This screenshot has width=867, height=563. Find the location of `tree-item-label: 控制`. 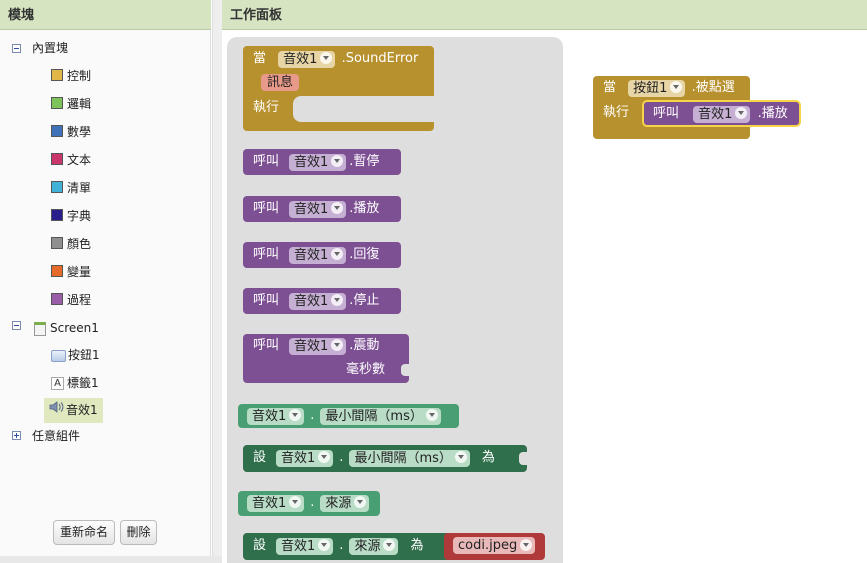

tree-item-label: 控制 is located at coordinates (79, 76).